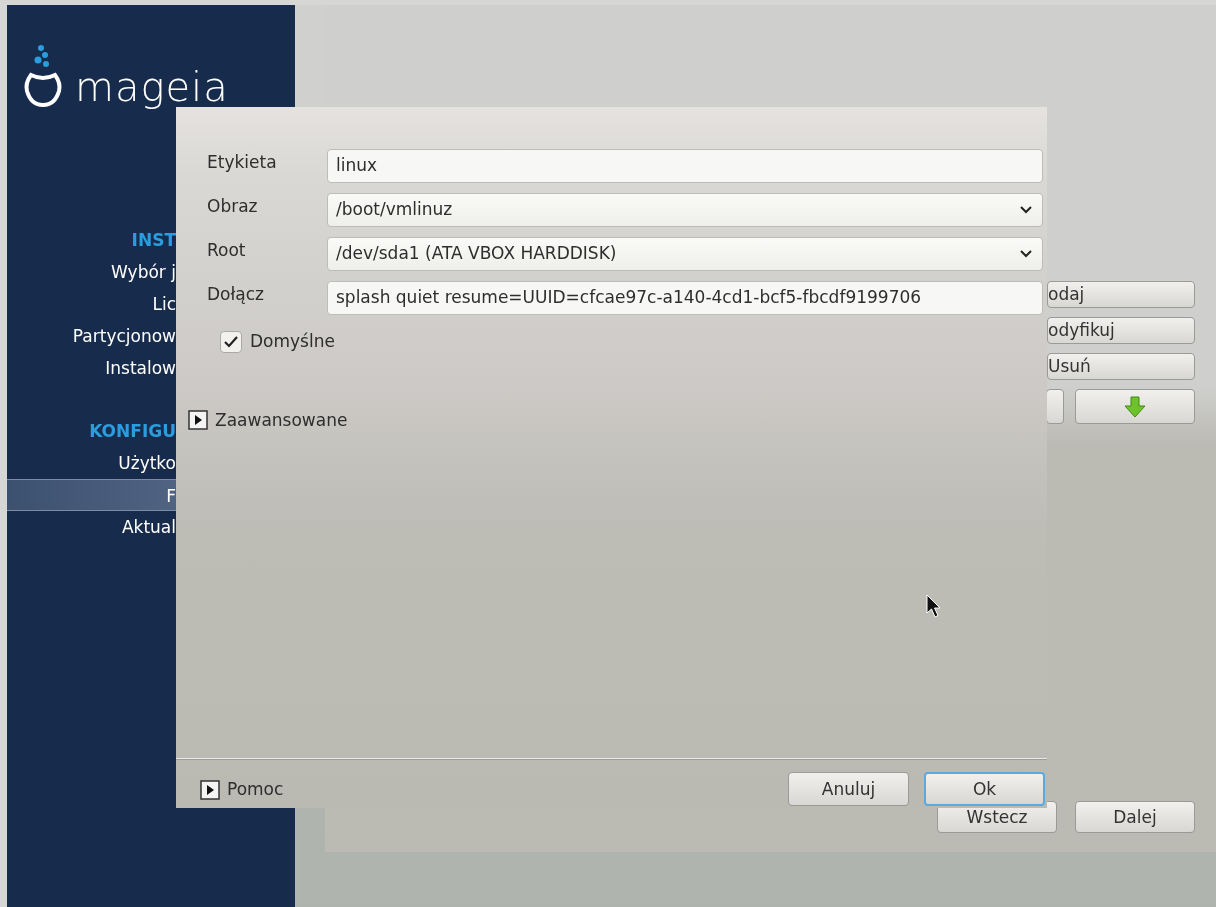 The height and width of the screenshot is (907, 1216). Describe the element at coordinates (164, 304) in the screenshot. I see `sidebar-item: Lic` at that location.